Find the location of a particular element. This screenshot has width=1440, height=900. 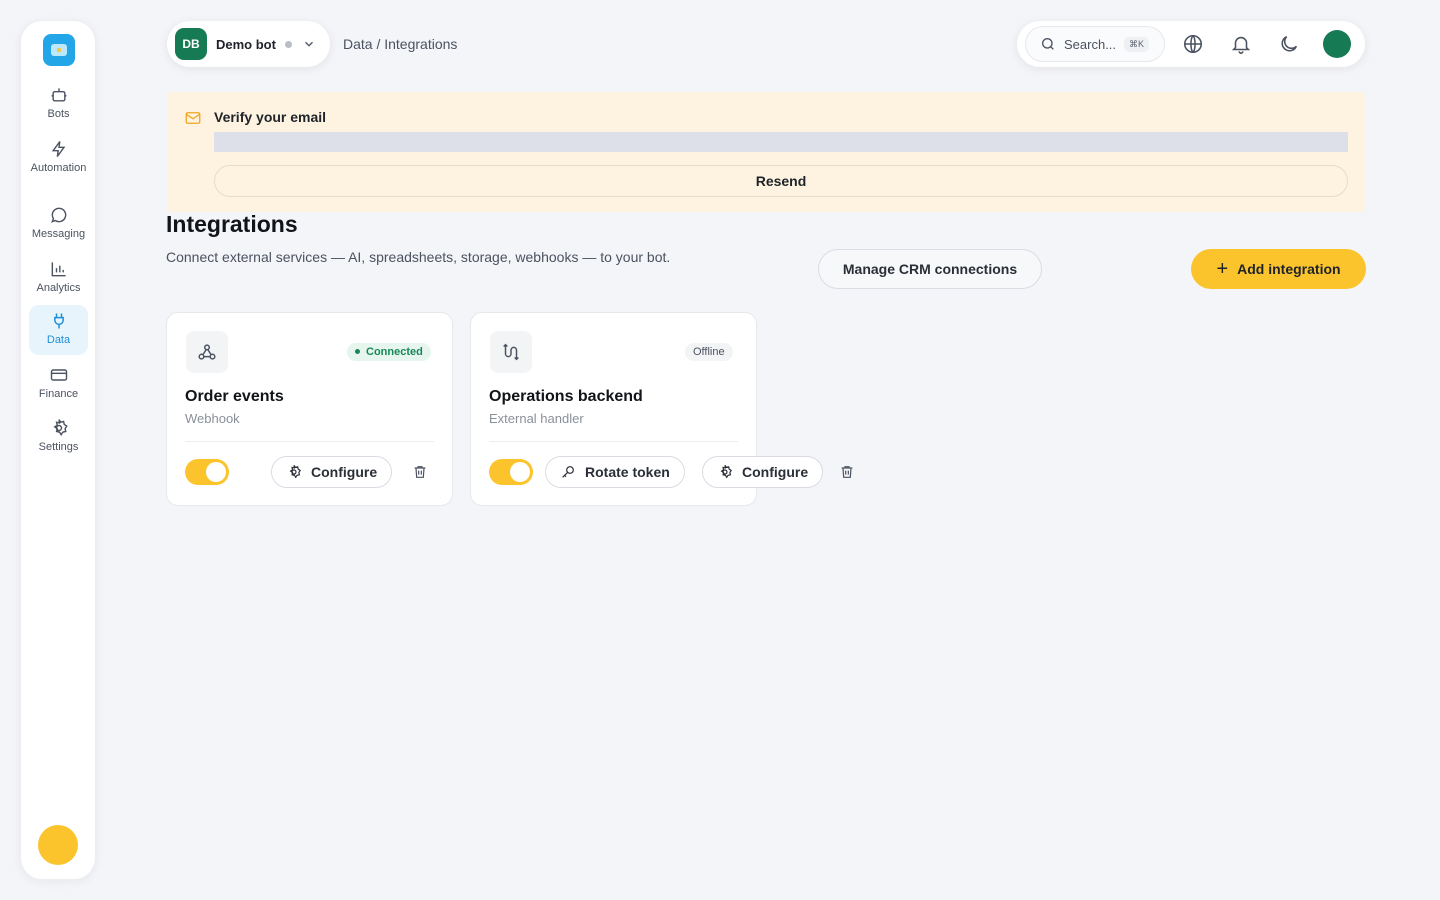

integration-type: Webhook is located at coordinates (212, 418).